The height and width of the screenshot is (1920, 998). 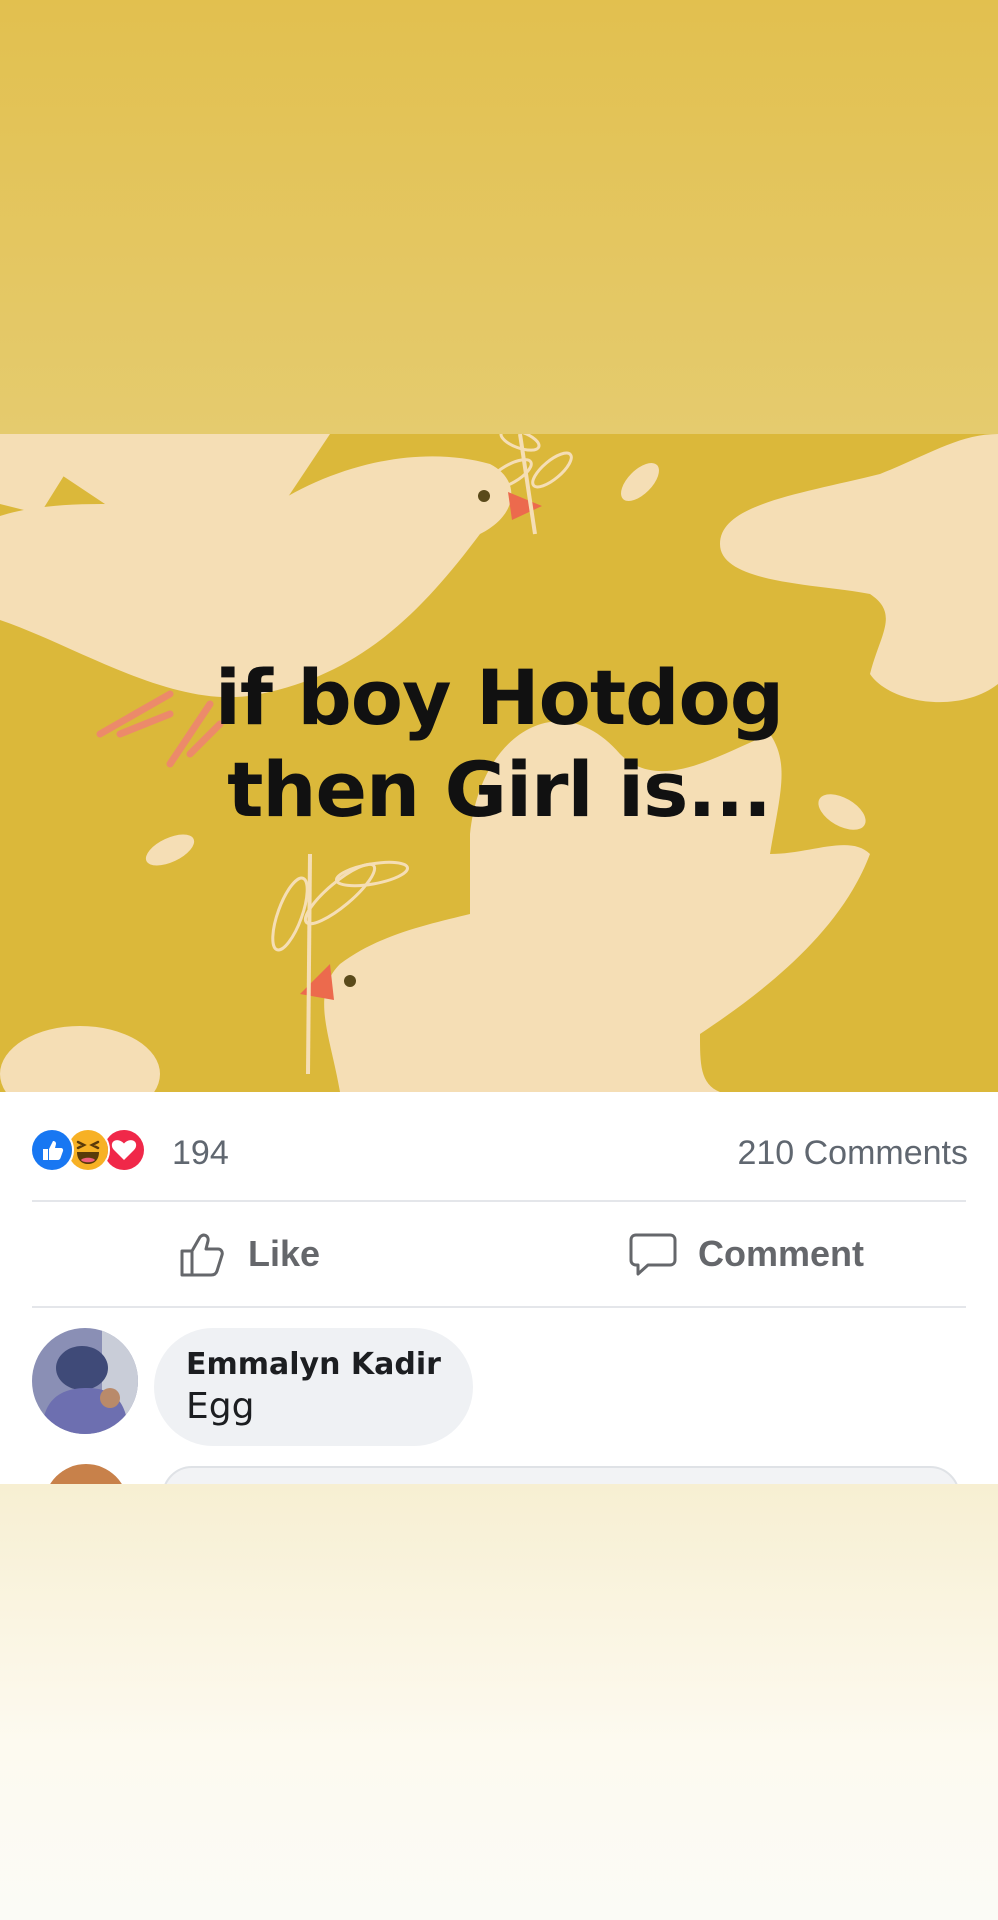 What do you see at coordinates (781, 1253) in the screenshot?
I see `comment-label: Comment` at bounding box center [781, 1253].